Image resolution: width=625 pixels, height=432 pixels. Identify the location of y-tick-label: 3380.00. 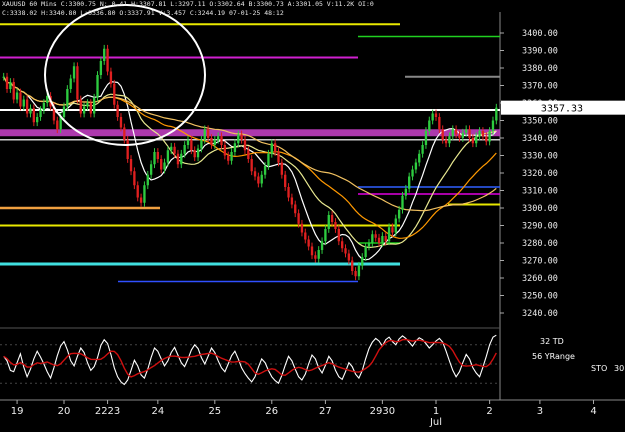
(540, 69).